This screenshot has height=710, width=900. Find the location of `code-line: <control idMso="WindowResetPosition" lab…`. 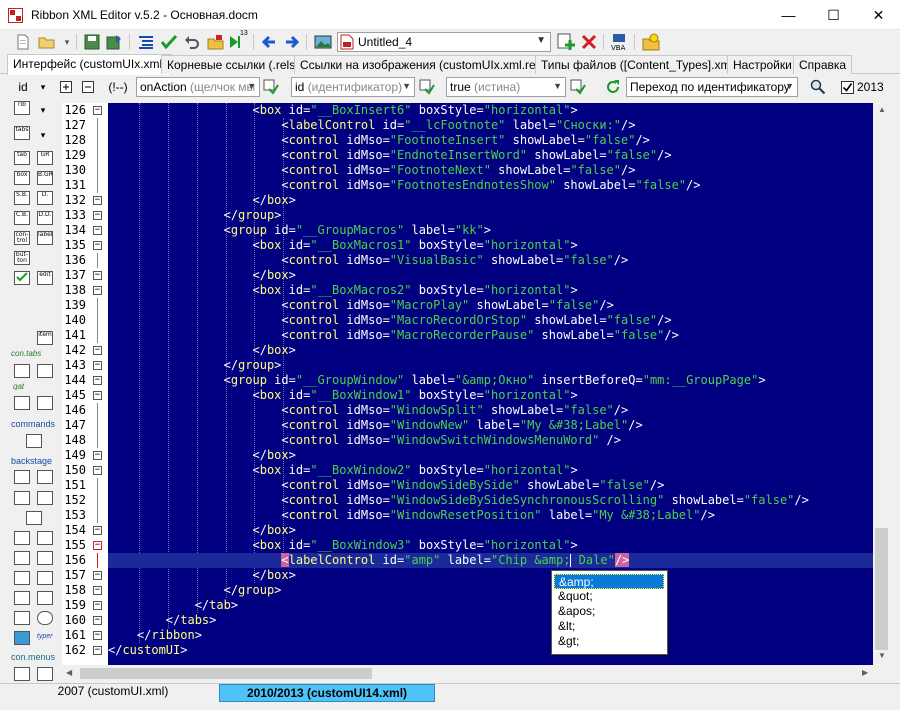

code-line: <control idMso="WindowResetPosition" lab… is located at coordinates (490, 515).